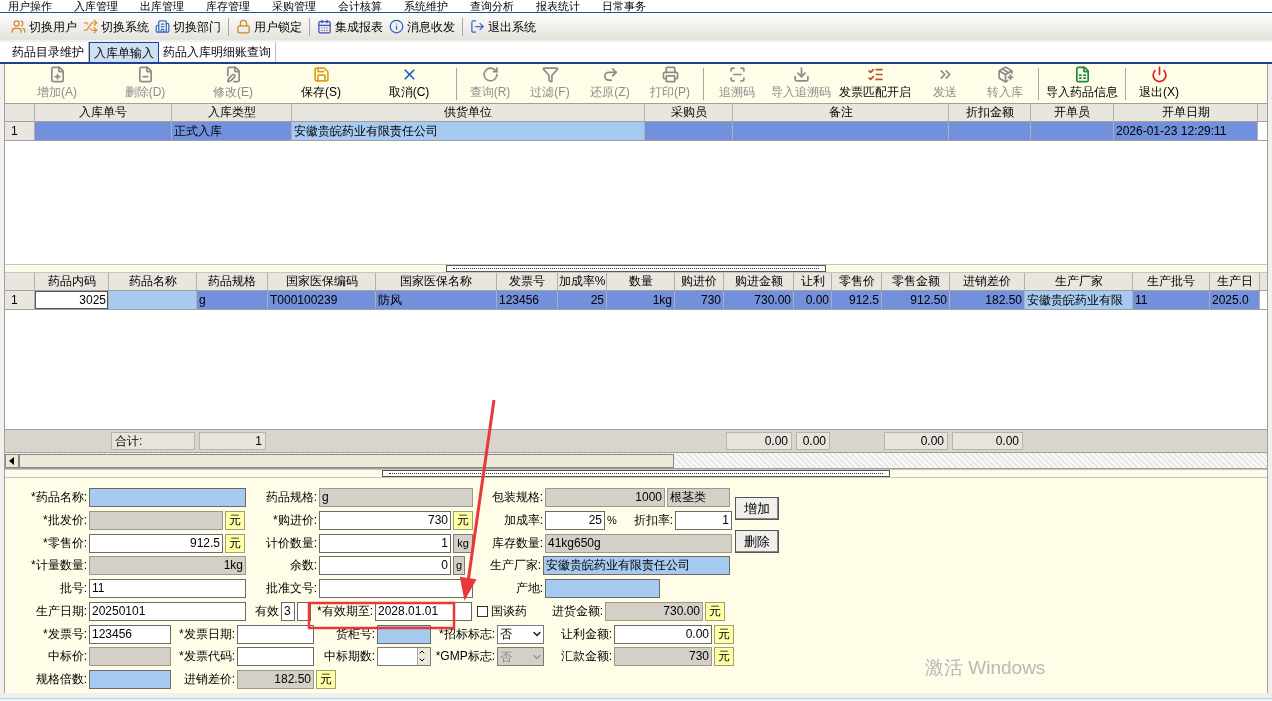  What do you see at coordinates (321, 74) in the screenshot?
I see `save-icon` at bounding box center [321, 74].